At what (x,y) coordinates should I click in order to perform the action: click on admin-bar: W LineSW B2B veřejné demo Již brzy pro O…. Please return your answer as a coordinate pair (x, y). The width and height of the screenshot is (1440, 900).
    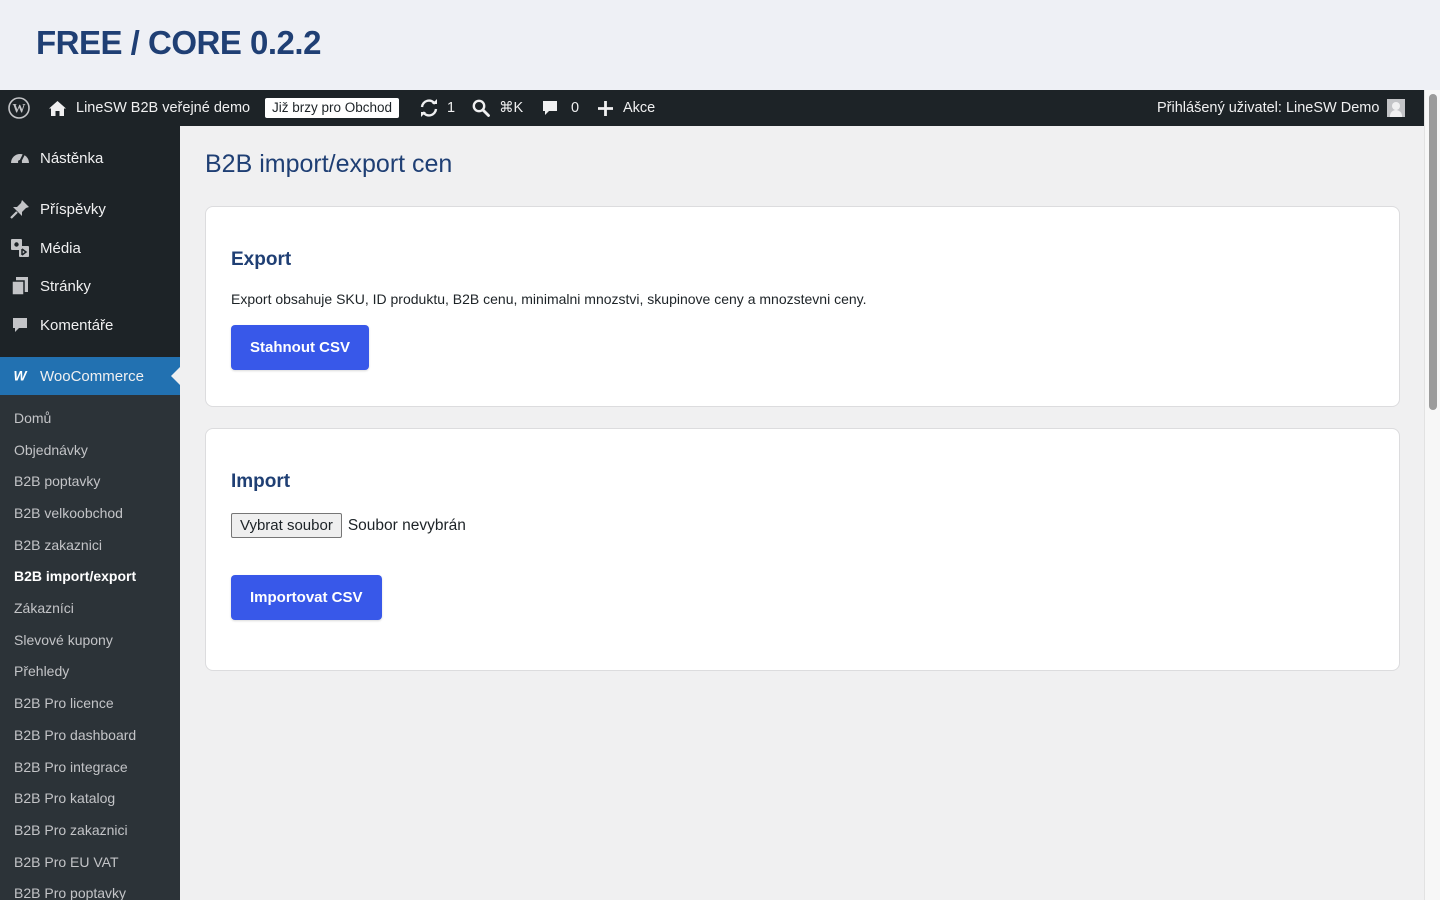
    Looking at the image, I should click on (712, 108).